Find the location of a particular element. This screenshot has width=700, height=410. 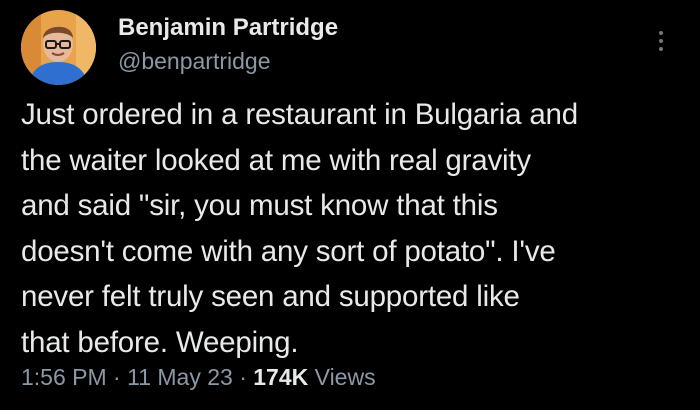

avatar is located at coordinates (58, 47).